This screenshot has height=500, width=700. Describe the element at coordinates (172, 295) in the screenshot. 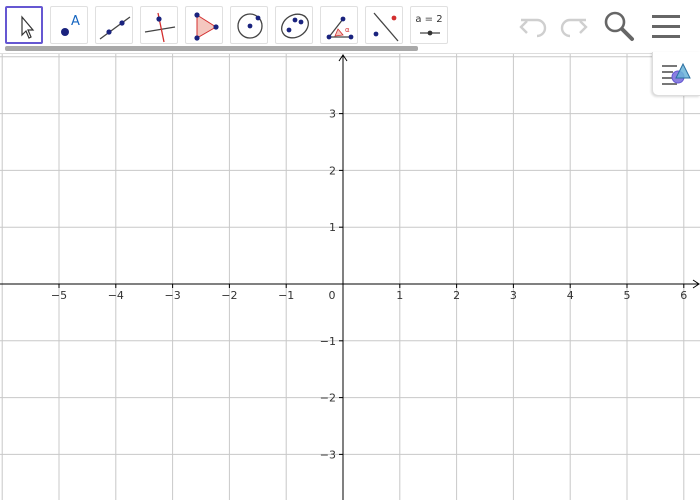

I see `x-tick-label: −3` at that location.